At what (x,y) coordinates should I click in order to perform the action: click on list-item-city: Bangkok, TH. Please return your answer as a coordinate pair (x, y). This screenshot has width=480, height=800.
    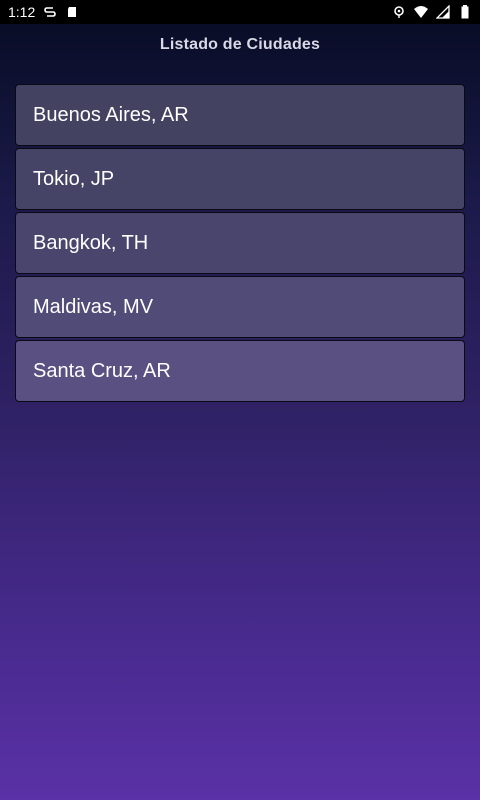
    Looking at the image, I should click on (240, 243).